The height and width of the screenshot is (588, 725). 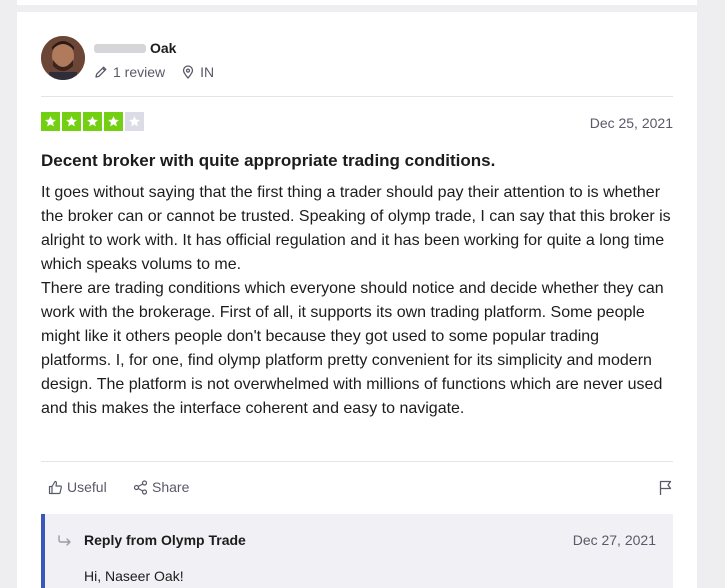 I want to click on useful-label: Useful, so click(x=87, y=487).